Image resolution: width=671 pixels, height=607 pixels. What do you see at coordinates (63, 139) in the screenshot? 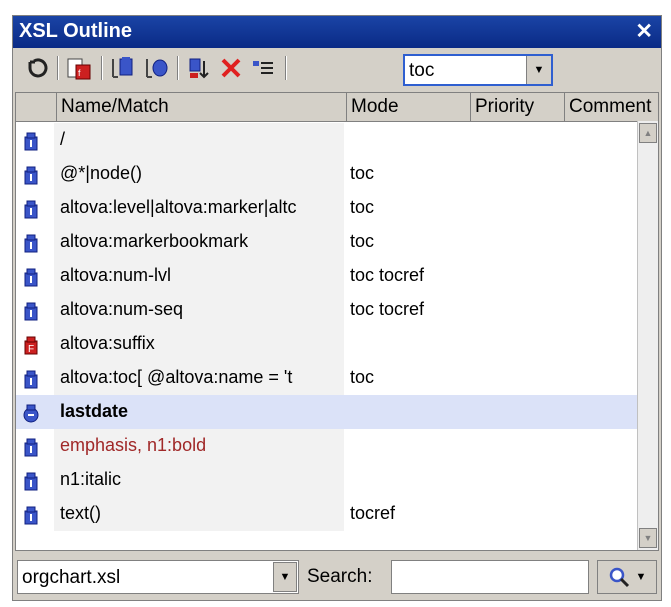
I see `name-match-text: /` at bounding box center [63, 139].